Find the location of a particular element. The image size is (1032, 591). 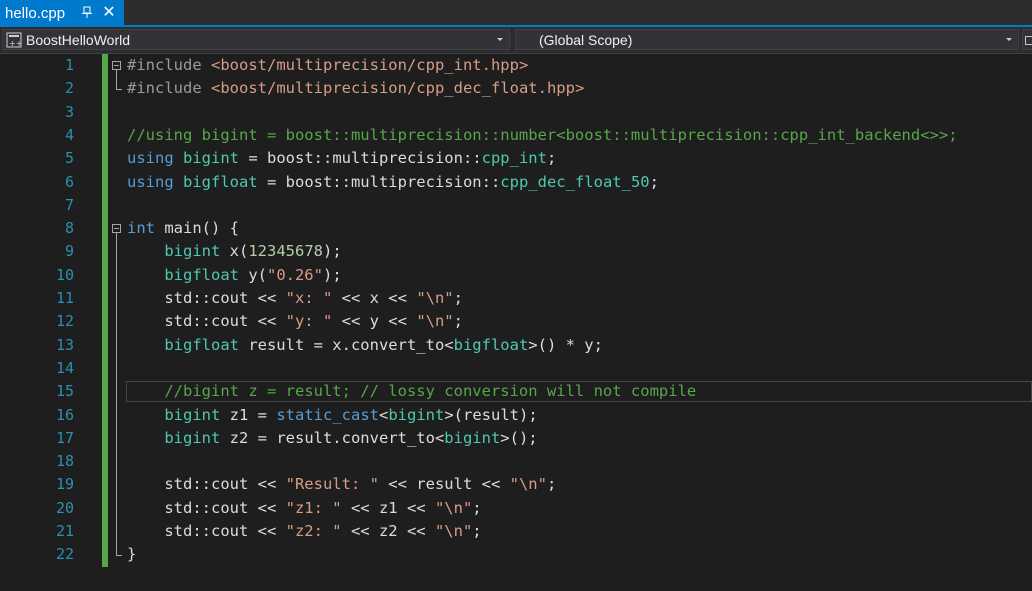

code-token: y( is located at coordinates (252, 274).